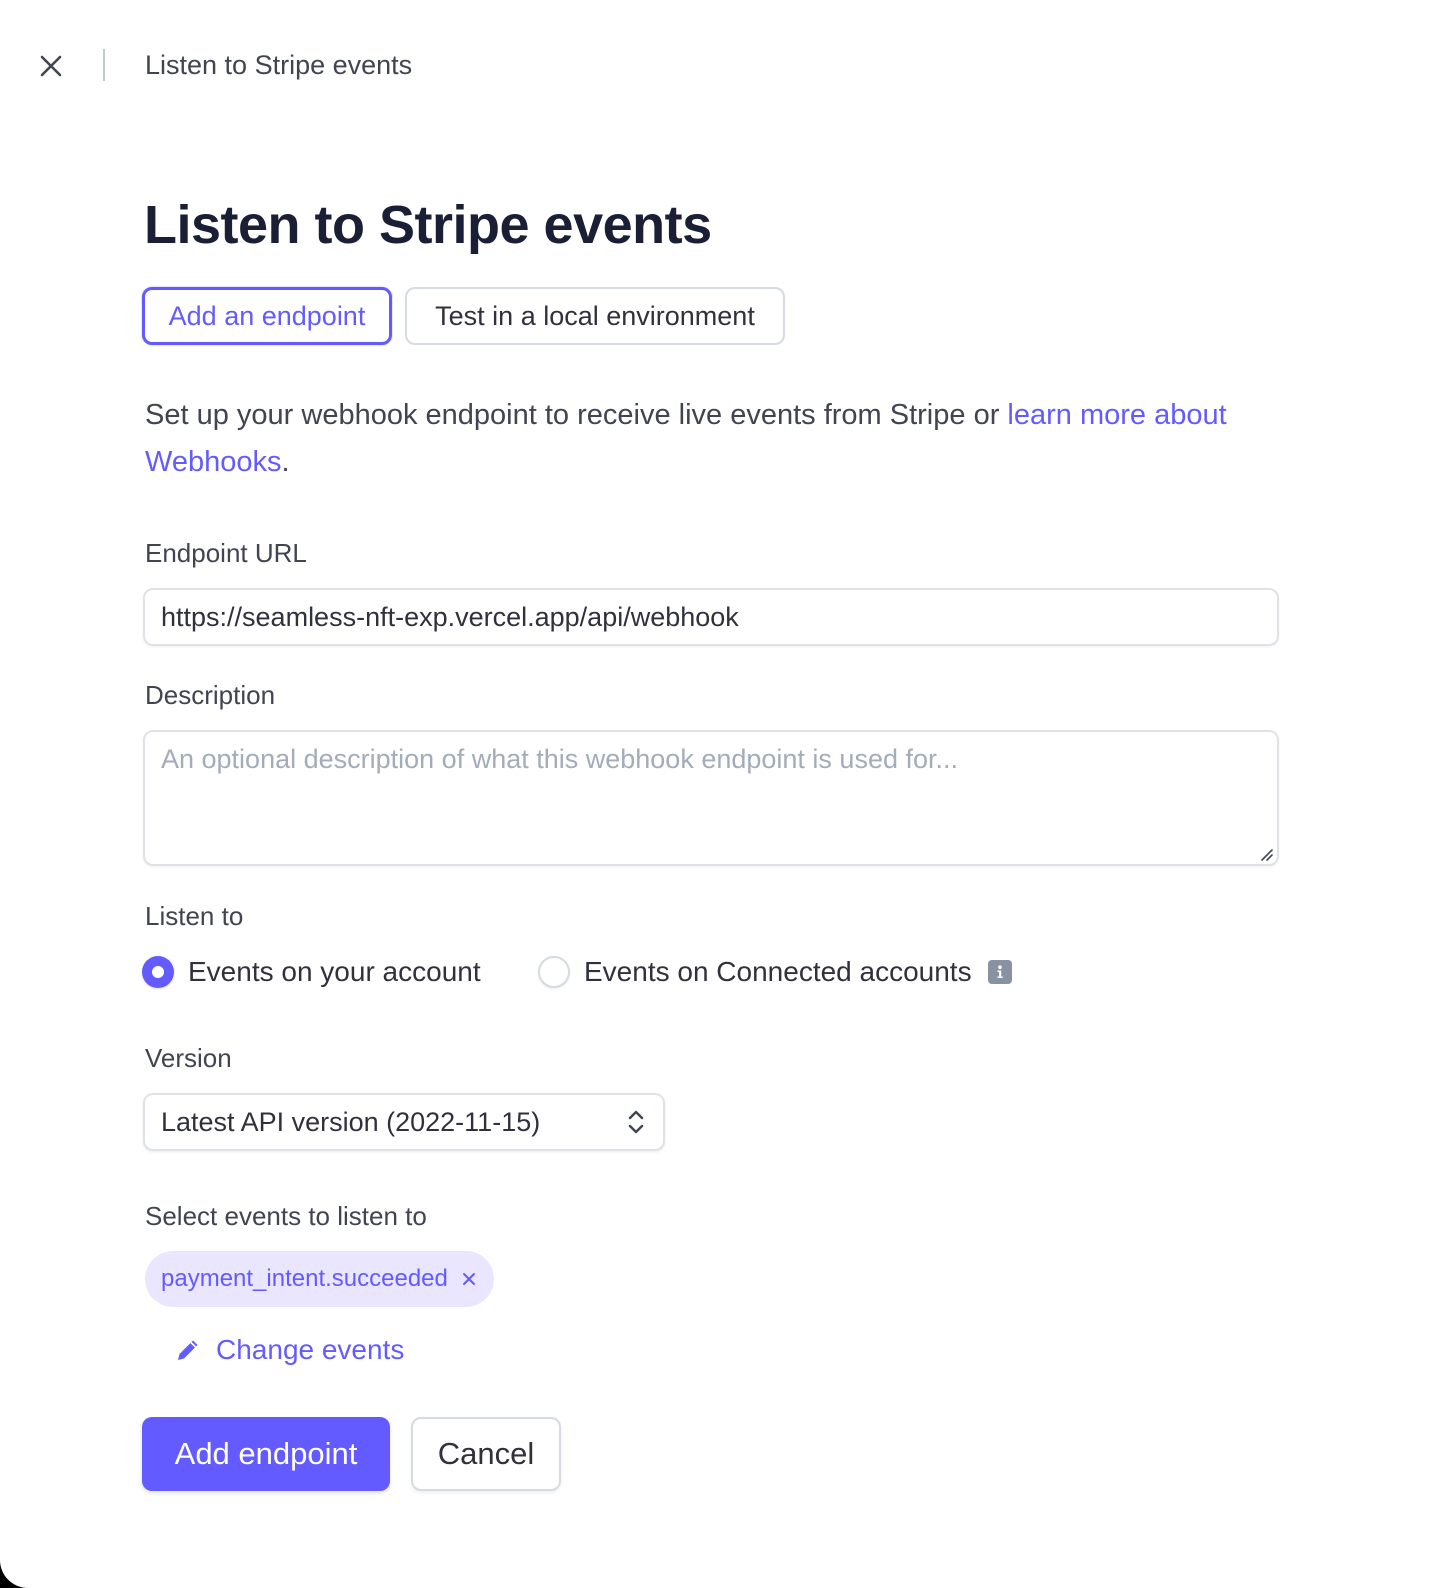 Image resolution: width=1438 pixels, height=1588 pixels. I want to click on endpoint-url-input, so click(711, 617).